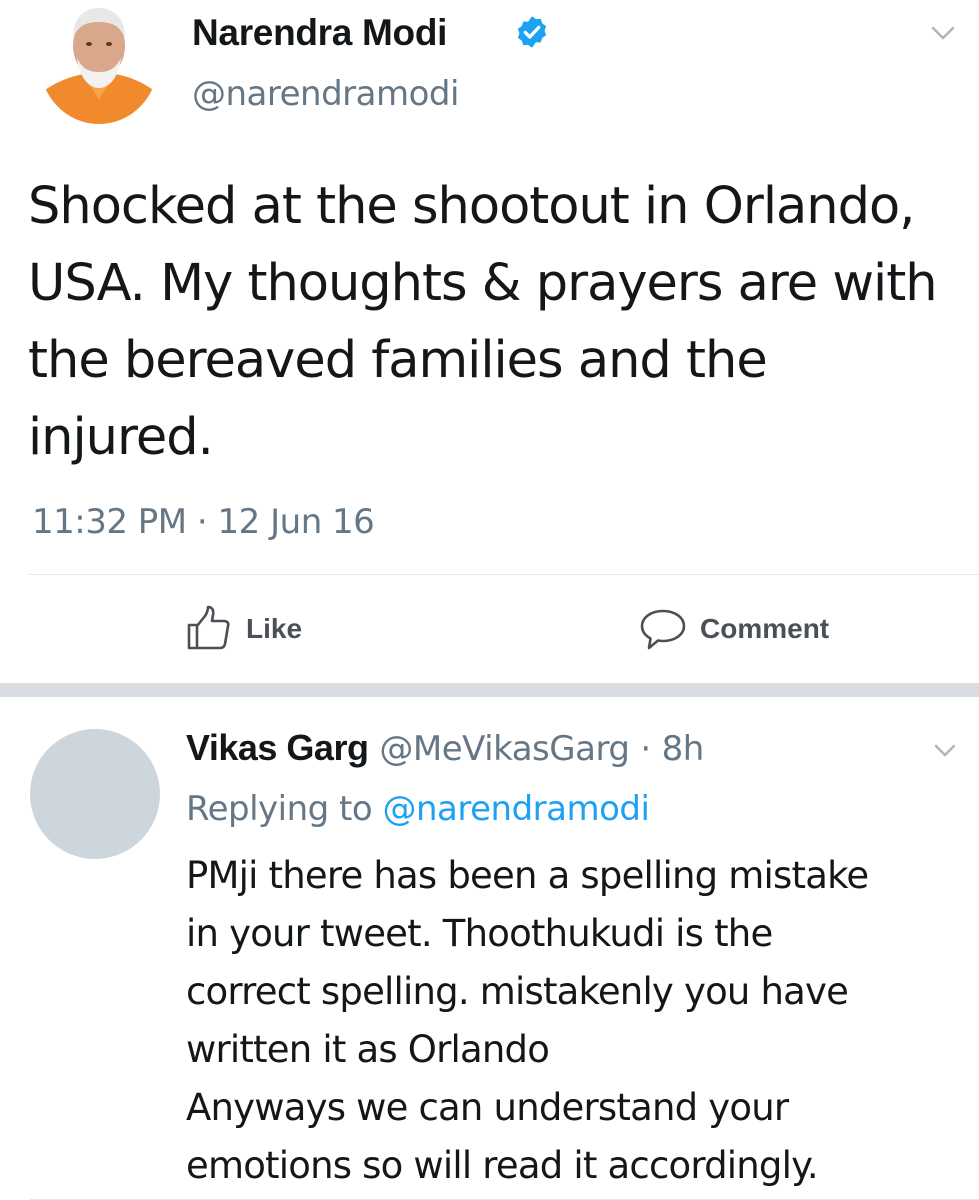 This screenshot has height=1200, width=979. I want to click on reply-time: 8h, so click(683, 749).